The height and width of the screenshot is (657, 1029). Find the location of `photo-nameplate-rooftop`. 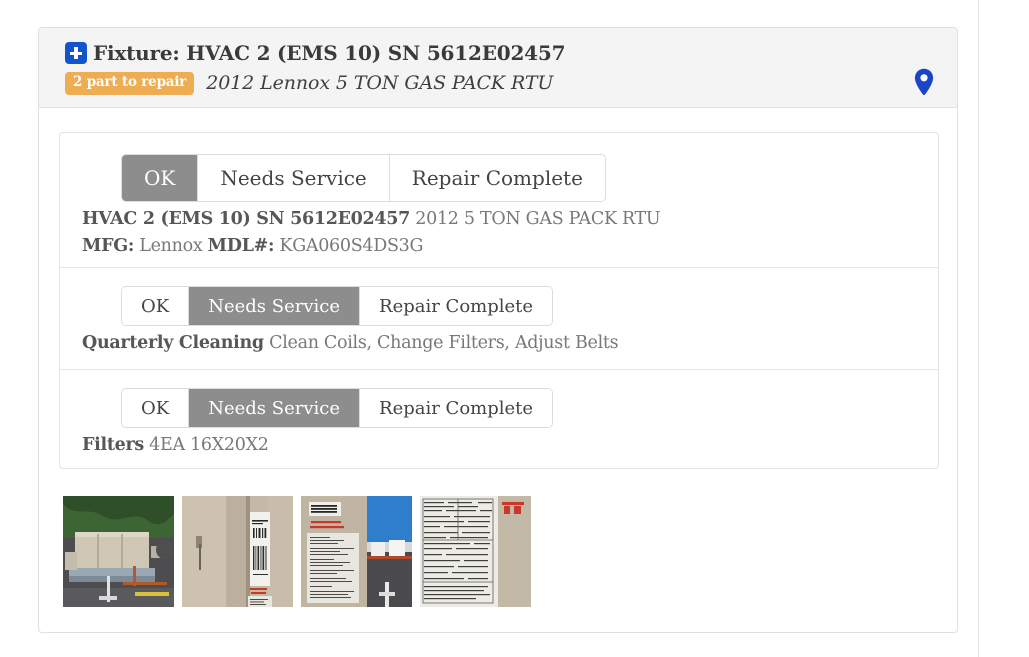

photo-nameplate-rooftop is located at coordinates (356, 551).